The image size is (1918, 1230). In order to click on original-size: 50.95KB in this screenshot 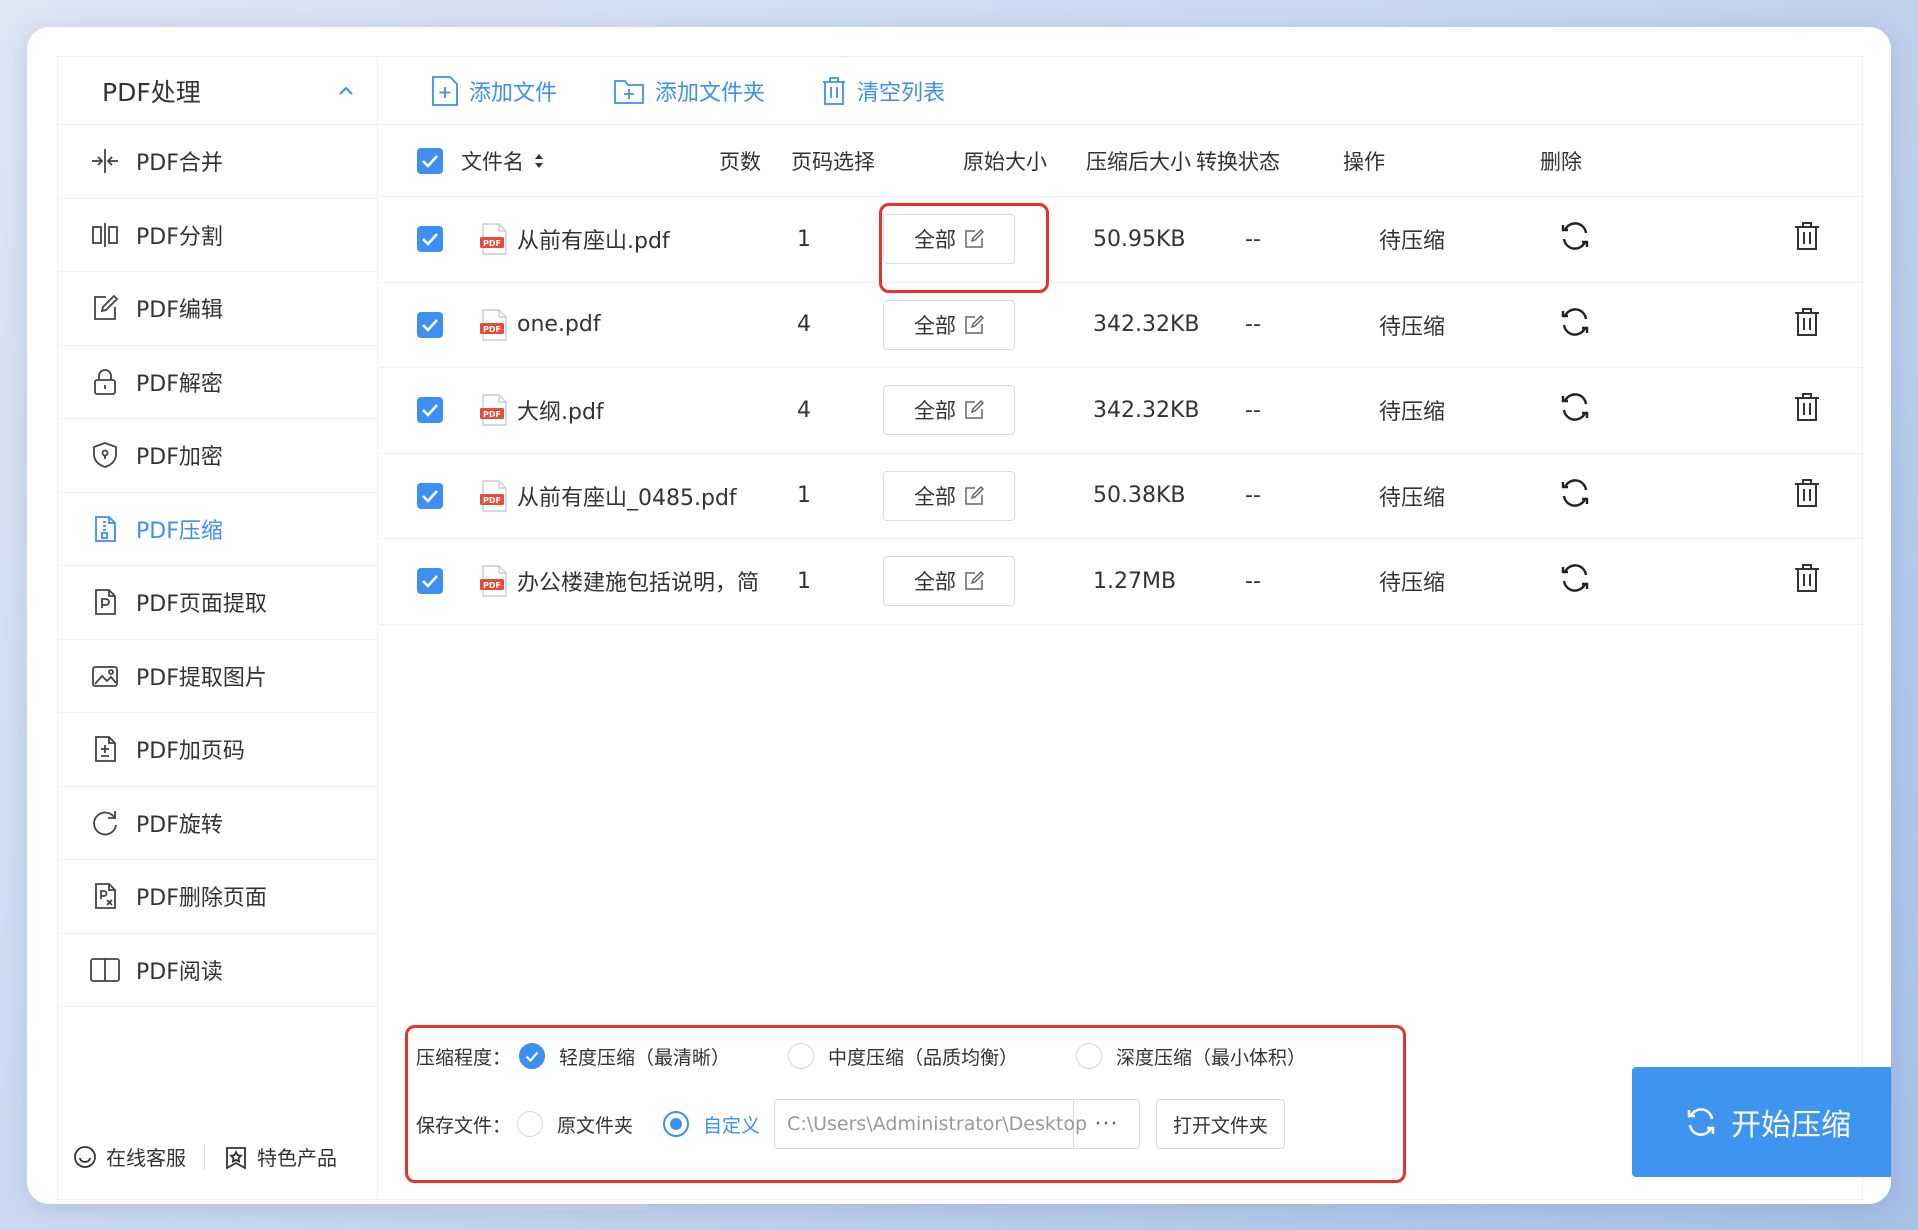, I will do `click(1139, 239)`.